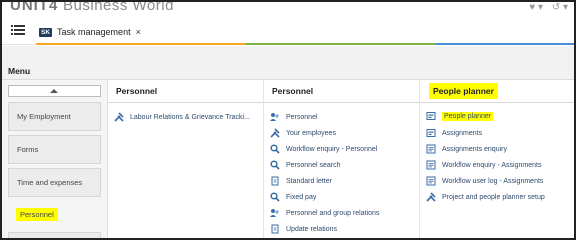 The image size is (576, 240). Describe the element at coordinates (301, 197) in the screenshot. I see `menu-item-label: Fixed pay` at that location.